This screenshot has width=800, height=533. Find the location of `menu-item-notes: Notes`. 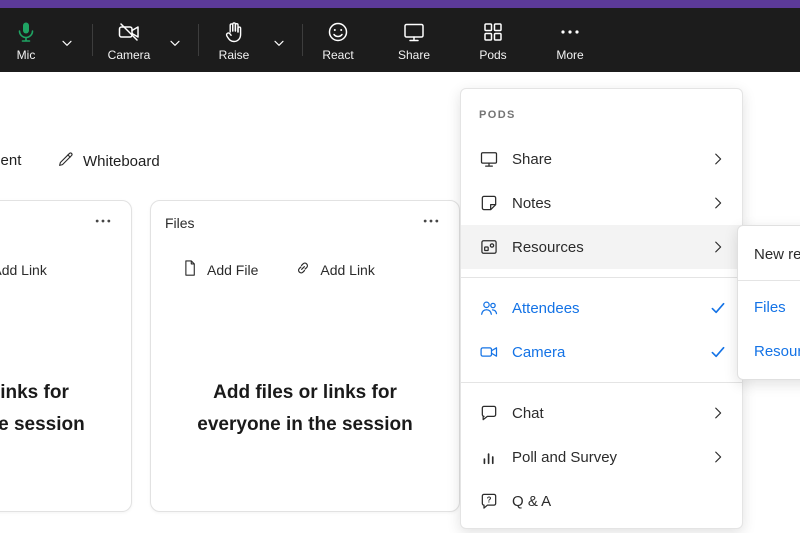

menu-item-notes: Notes is located at coordinates (601, 203).